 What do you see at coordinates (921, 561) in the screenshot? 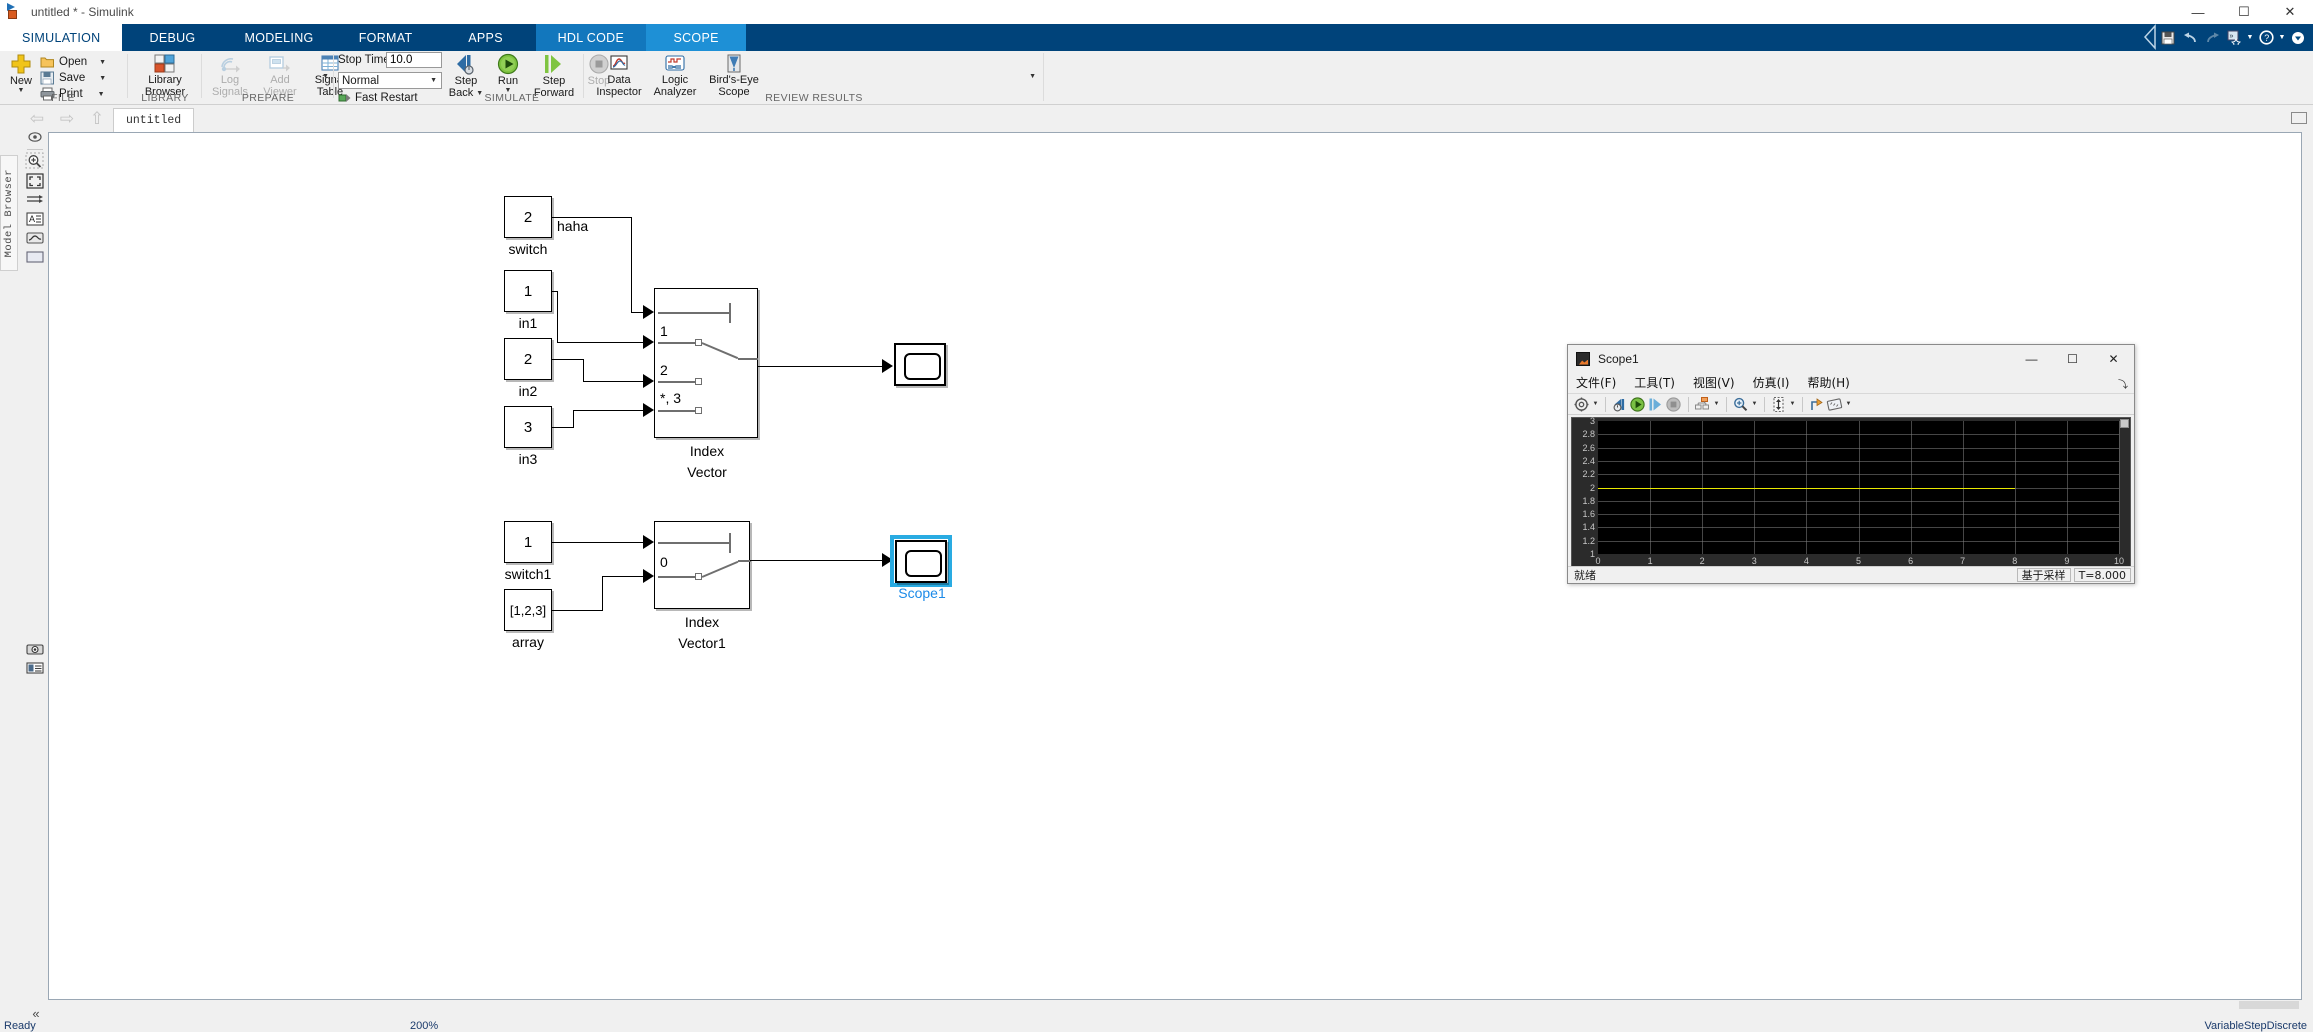
I see `block-scope1` at bounding box center [921, 561].